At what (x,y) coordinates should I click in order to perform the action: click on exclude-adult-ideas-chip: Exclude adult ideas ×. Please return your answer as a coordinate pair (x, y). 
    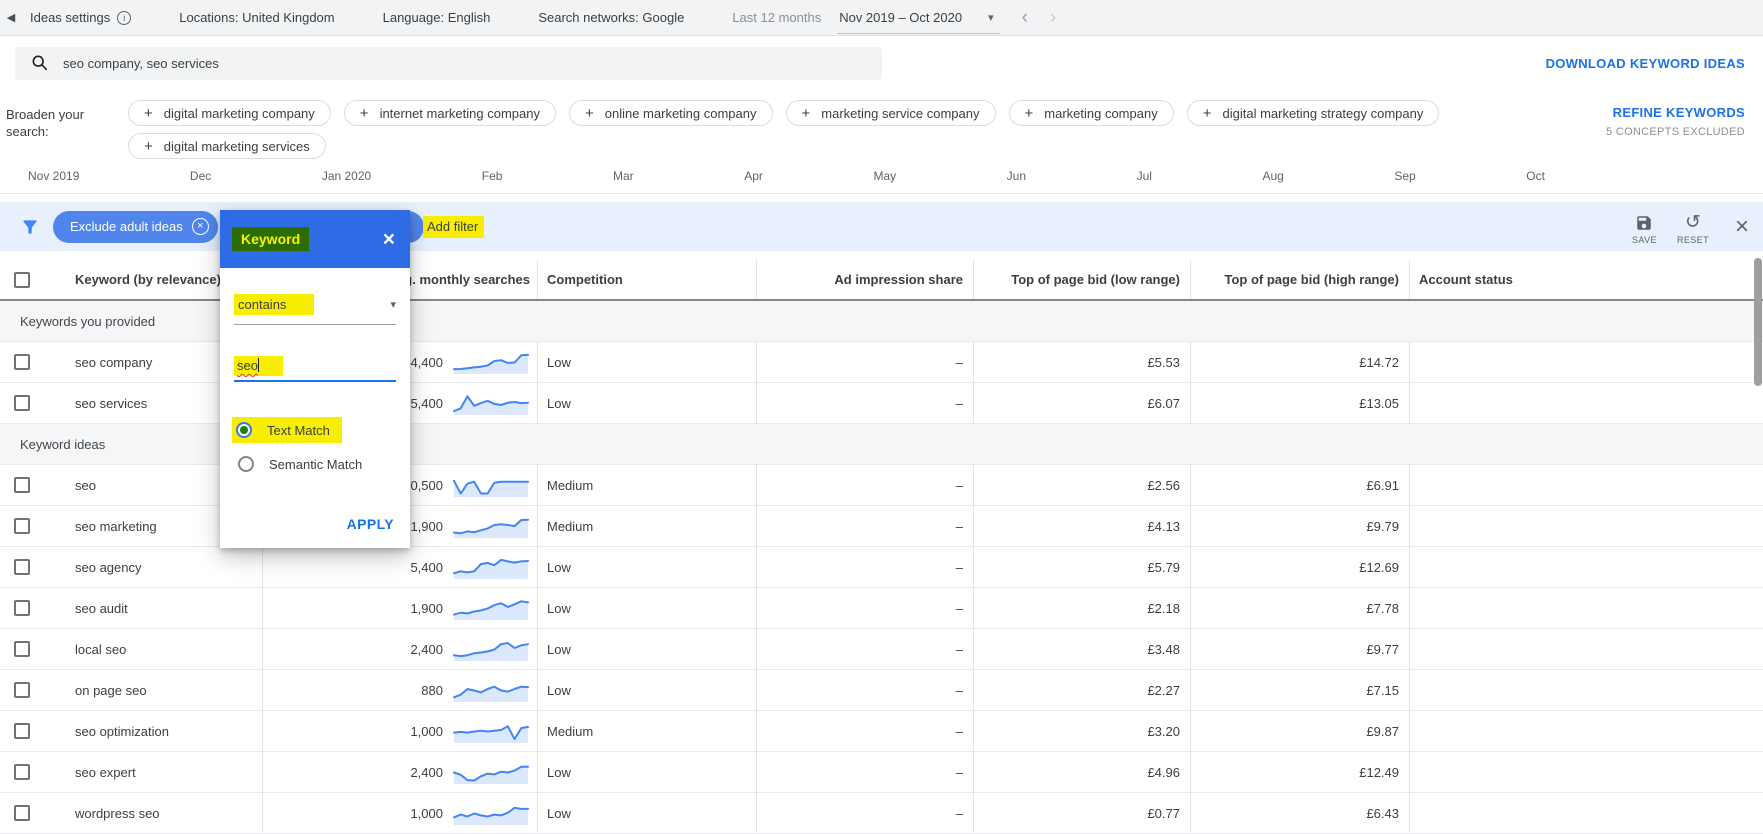
    Looking at the image, I should click on (135, 226).